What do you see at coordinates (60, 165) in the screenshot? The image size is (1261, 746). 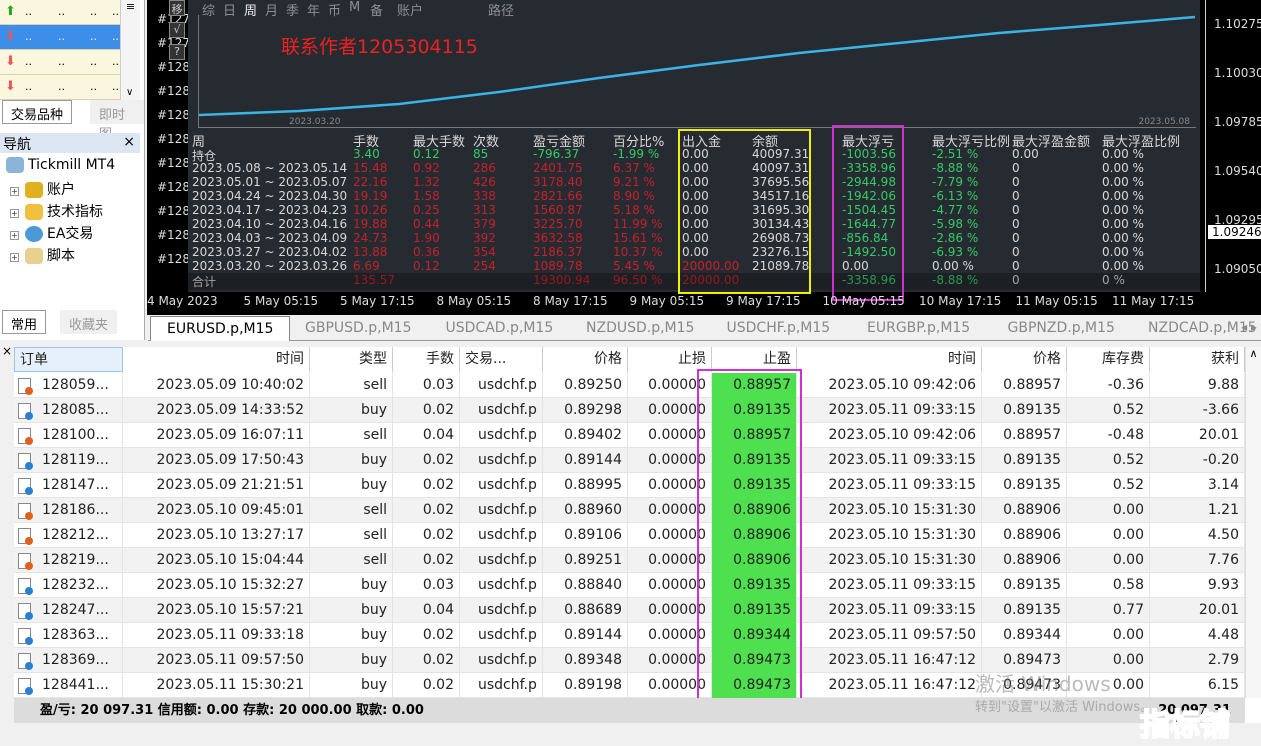 I see `nav-root: Tickmill MT4` at bounding box center [60, 165].